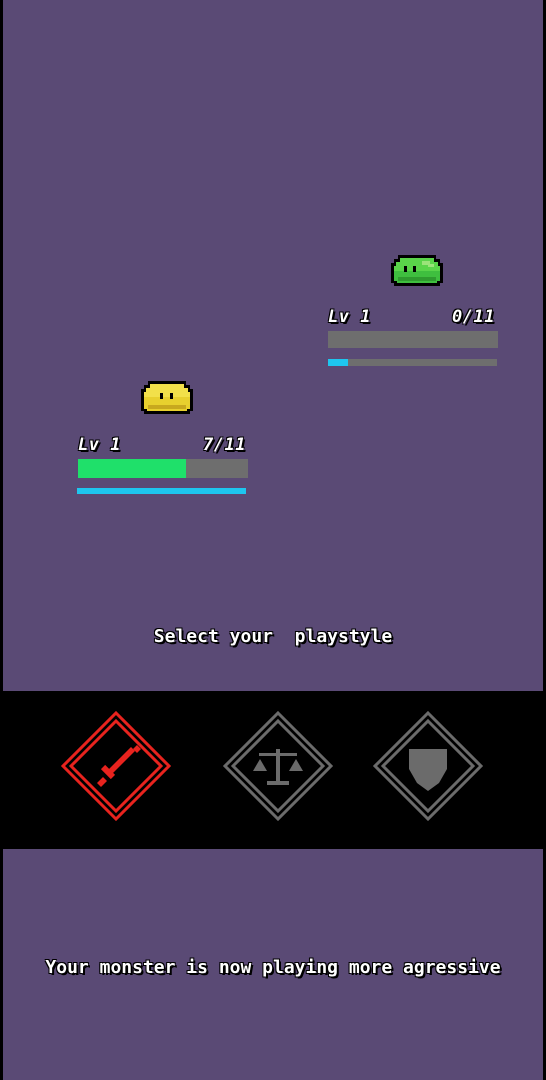 The width and height of the screenshot is (546, 1080). Describe the element at coordinates (99, 445) in the screenshot. I see `player-level-label: Lv 1` at that location.